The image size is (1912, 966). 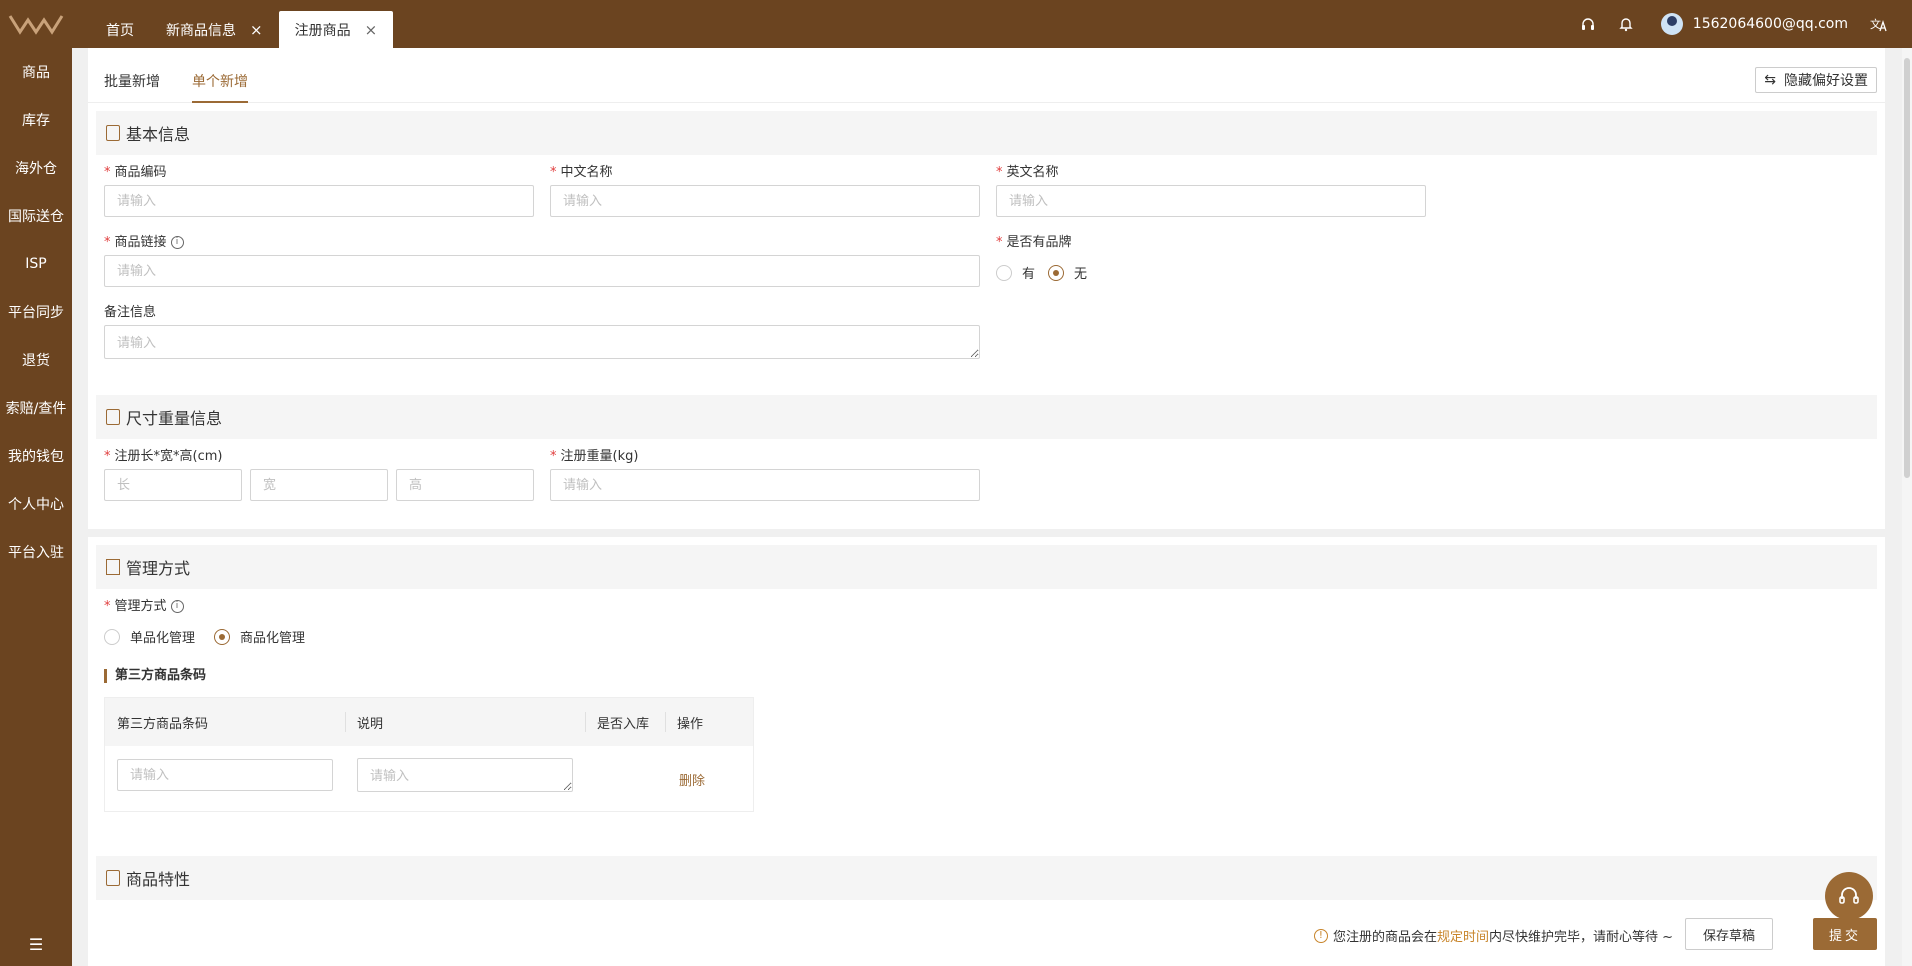 I want to click on sidebar-item-platform-onboarding: 平台入驻, so click(x=36, y=552).